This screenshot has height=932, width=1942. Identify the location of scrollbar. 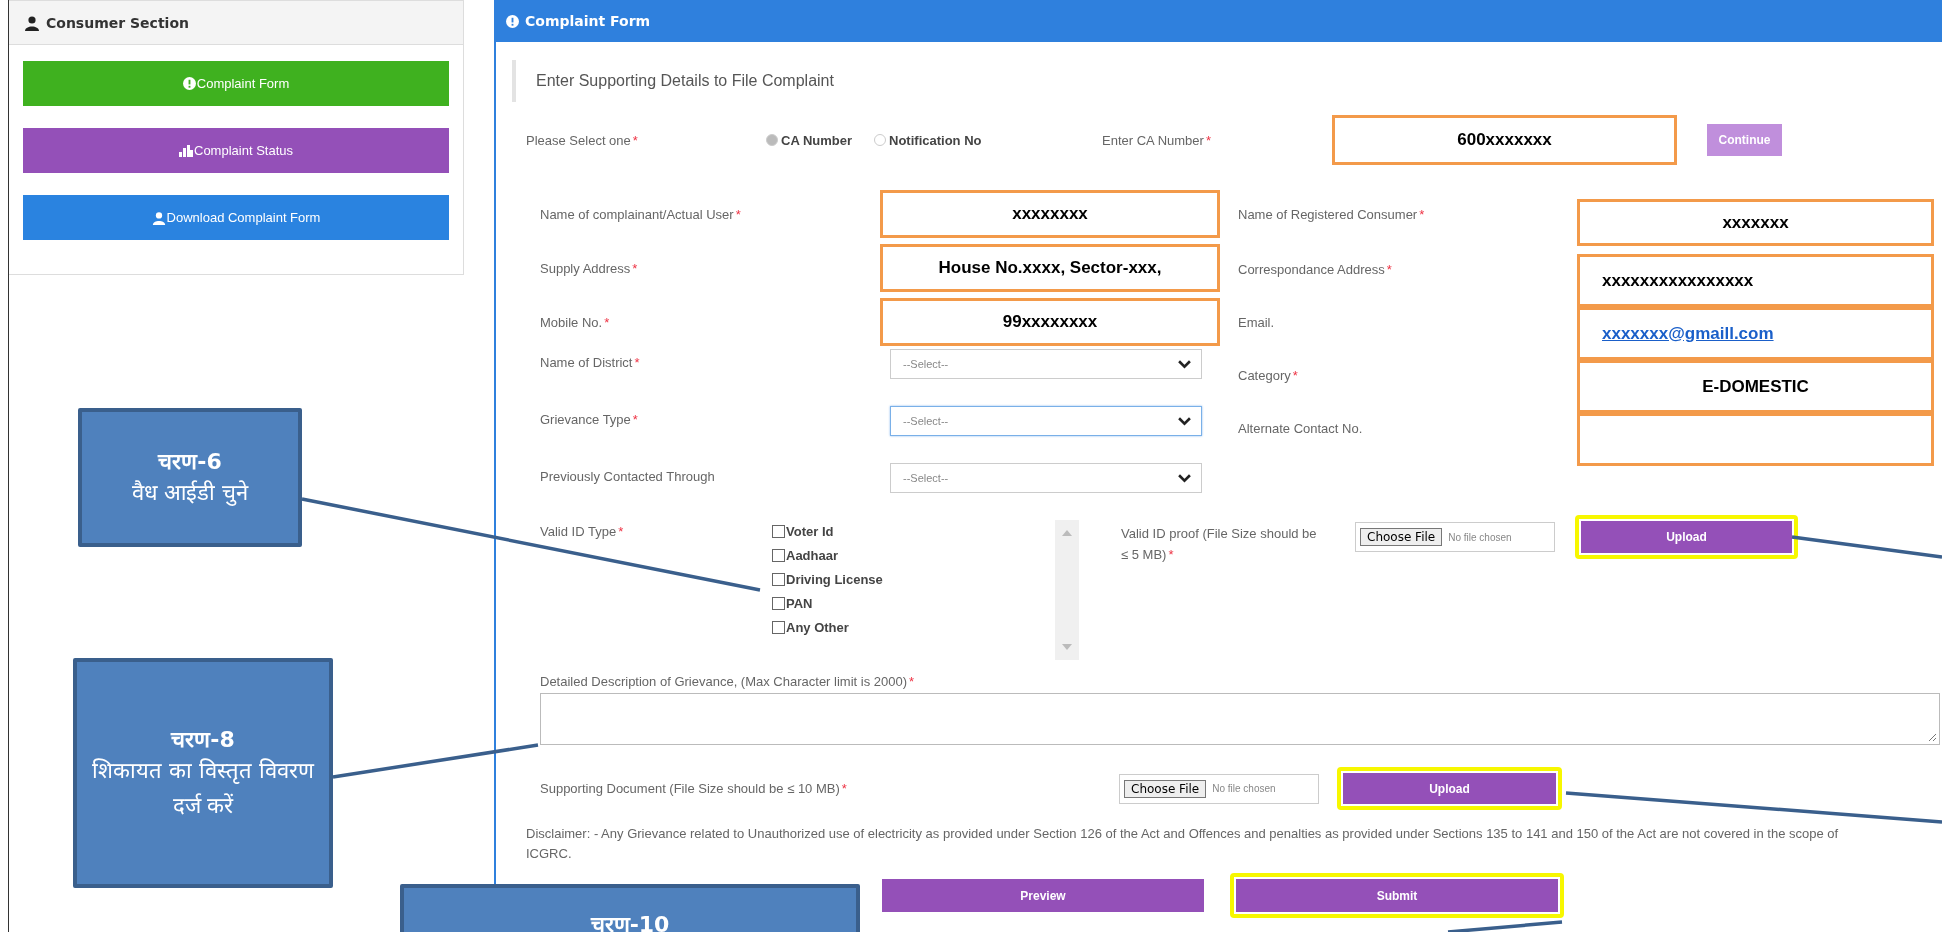
(1067, 590).